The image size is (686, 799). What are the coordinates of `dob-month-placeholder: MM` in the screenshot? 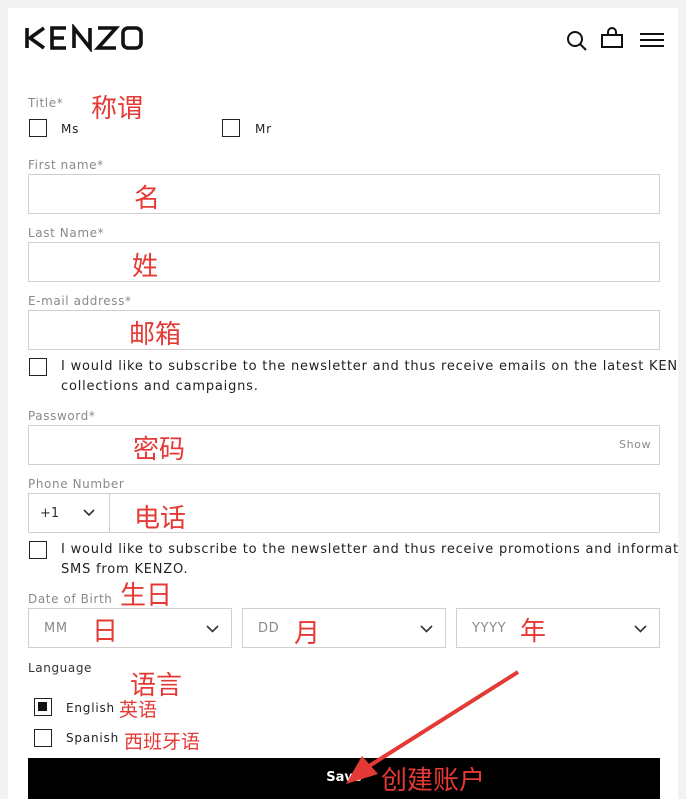 It's located at (56, 628).